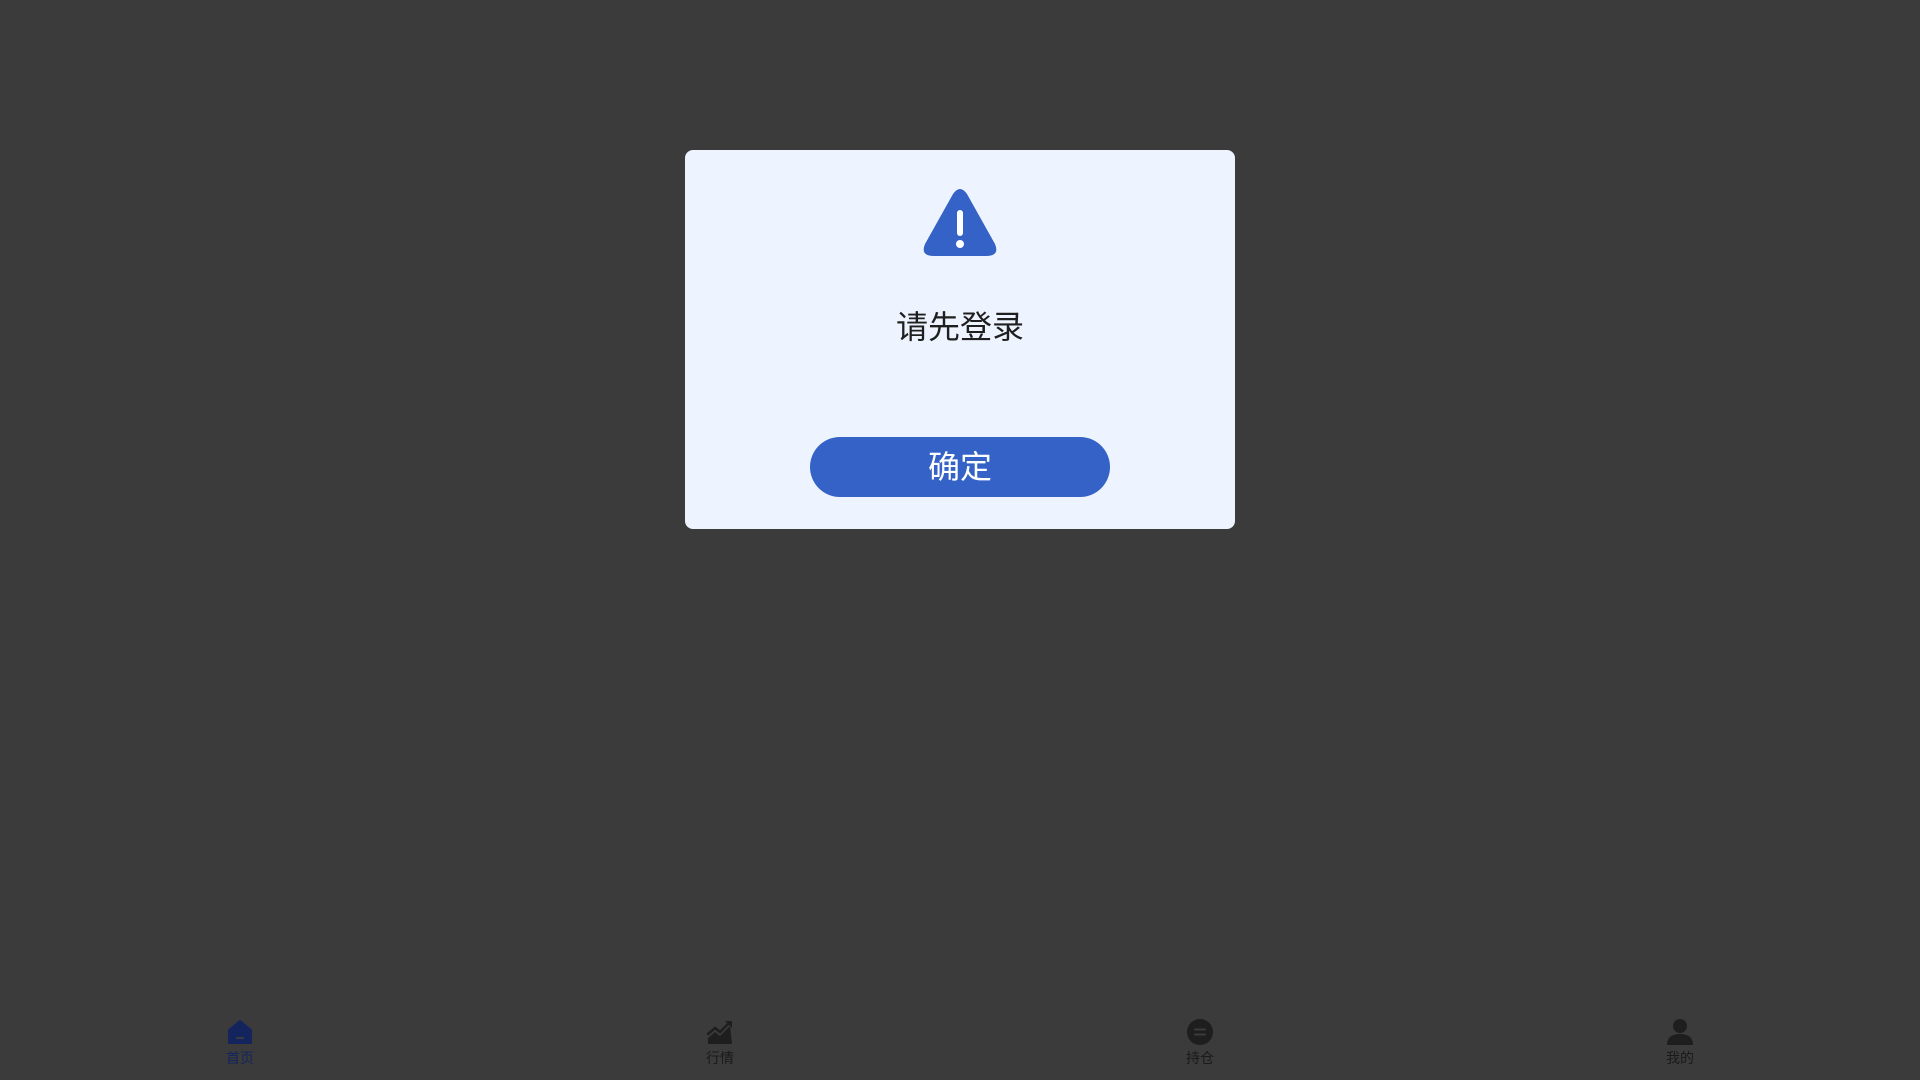  I want to click on user-icon, so click(1680, 1032).